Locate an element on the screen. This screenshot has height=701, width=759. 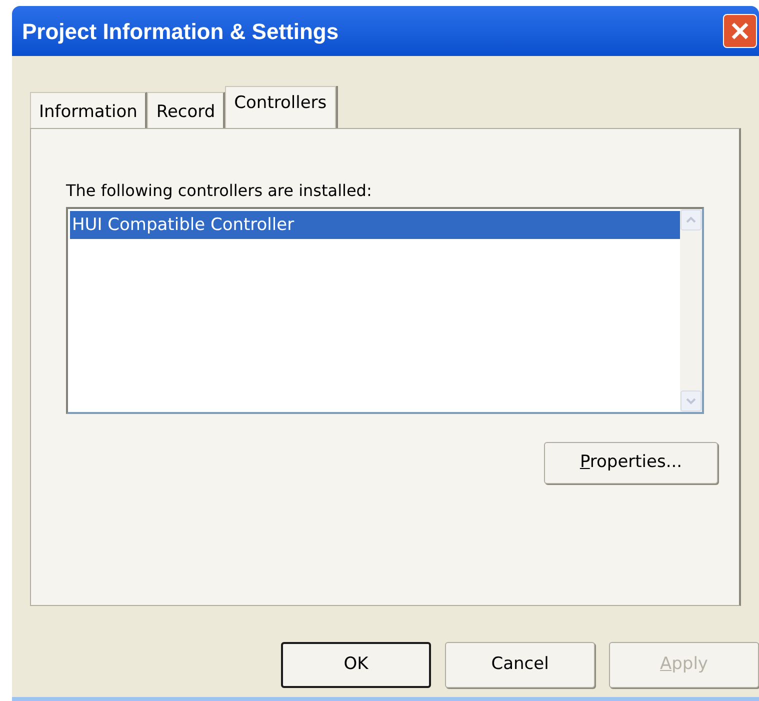
list-item: HUI Compatible Controller is located at coordinates (375, 225).